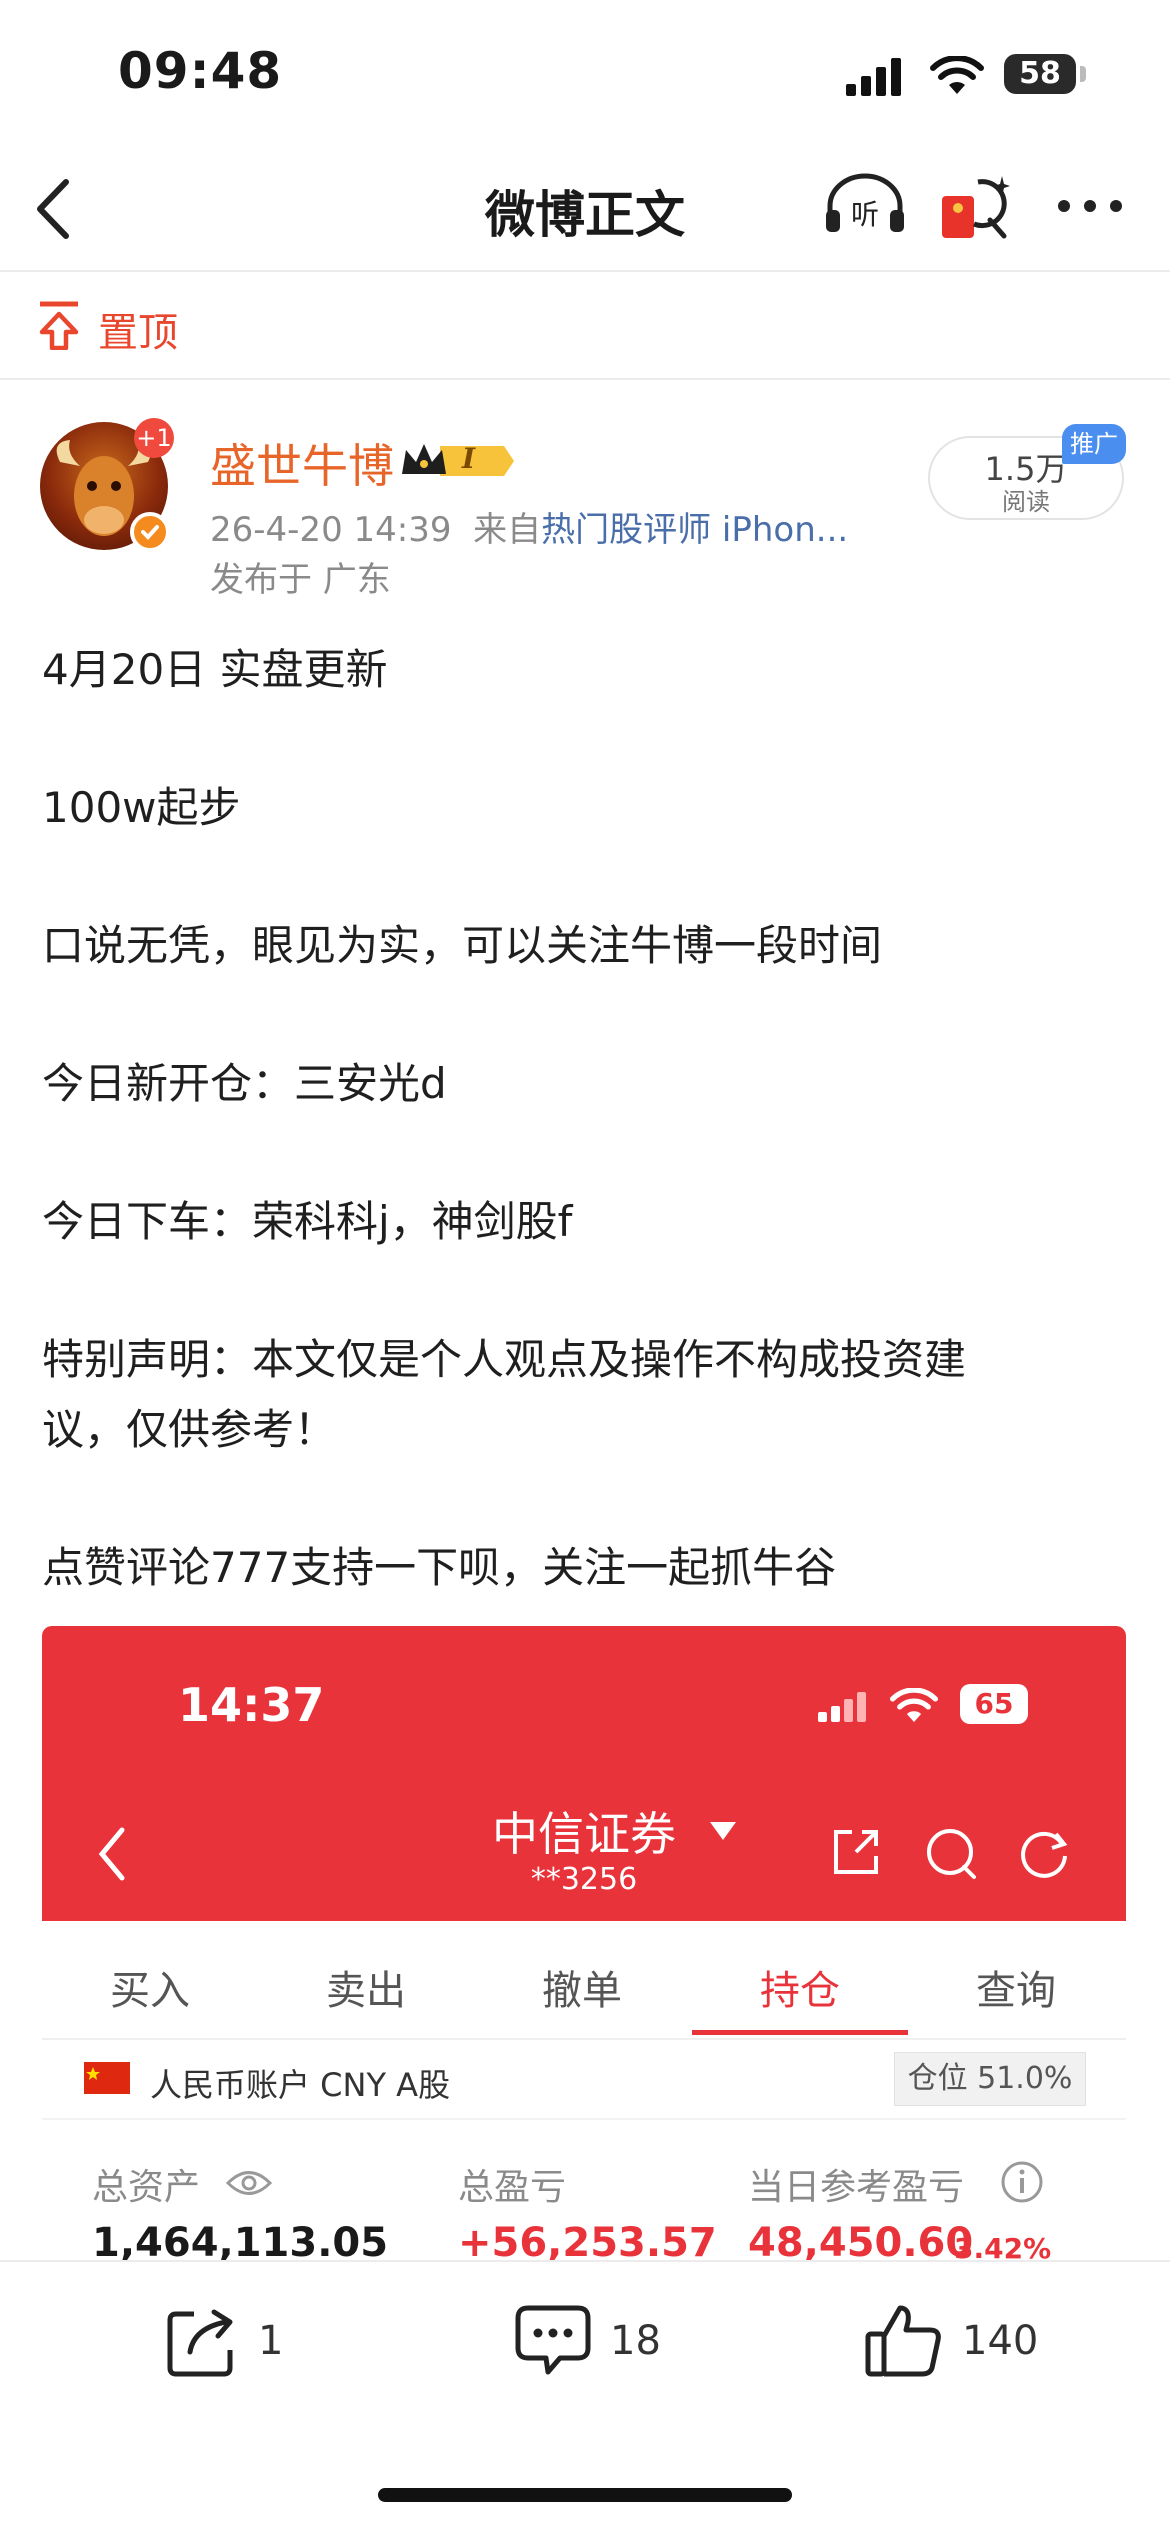  Describe the element at coordinates (842, 1707) in the screenshot. I see `image-signal-icon` at that location.